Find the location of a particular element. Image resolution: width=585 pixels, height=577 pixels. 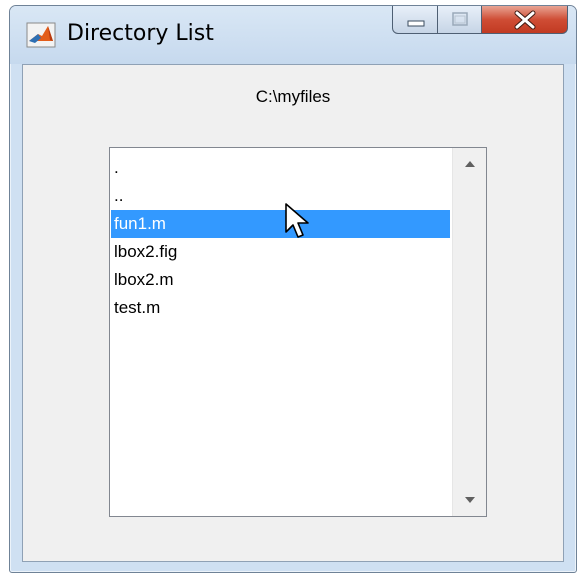

list-item: .. is located at coordinates (280, 196).